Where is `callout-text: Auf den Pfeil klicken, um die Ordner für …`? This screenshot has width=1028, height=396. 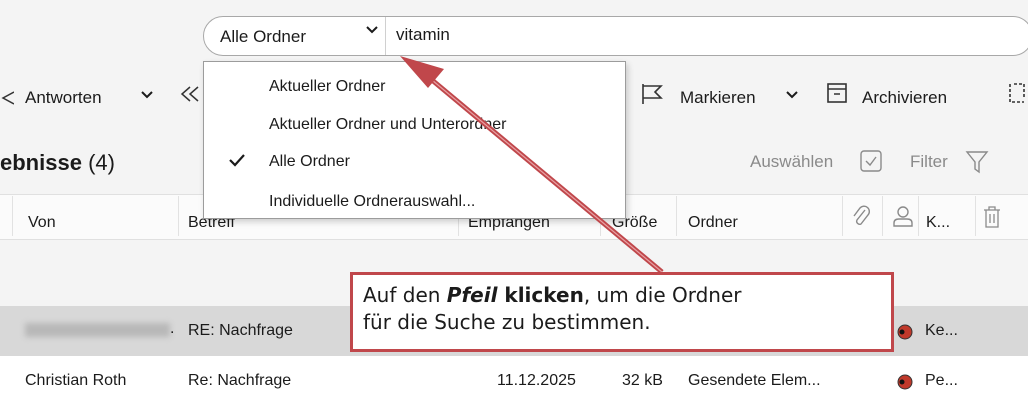
callout-text: Auf den Pfeil klicken, um die Ordner für … is located at coordinates (552, 308).